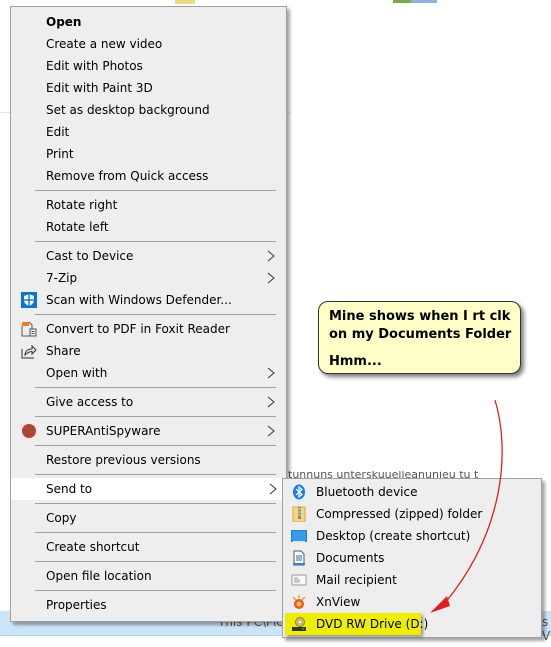  What do you see at coordinates (29, 351) in the screenshot?
I see `share-icon` at bounding box center [29, 351].